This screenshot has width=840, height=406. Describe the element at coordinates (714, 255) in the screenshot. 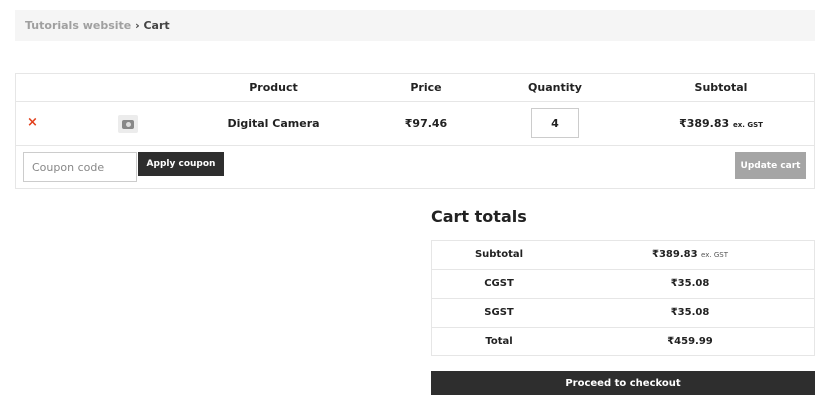

I see `totals-subtotal-suffix: ex. GST` at that location.